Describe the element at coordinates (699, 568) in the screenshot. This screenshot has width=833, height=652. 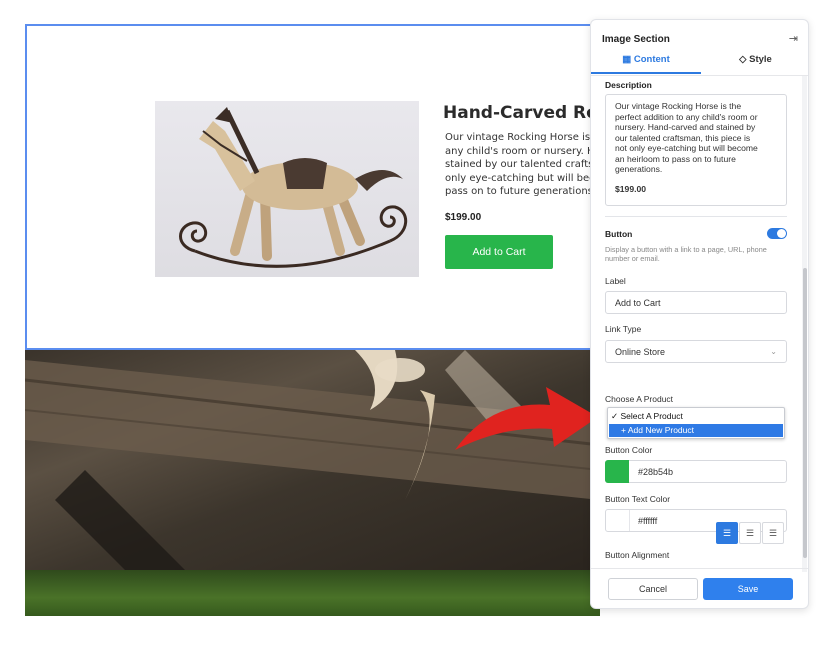
I see `footer-divider` at that location.